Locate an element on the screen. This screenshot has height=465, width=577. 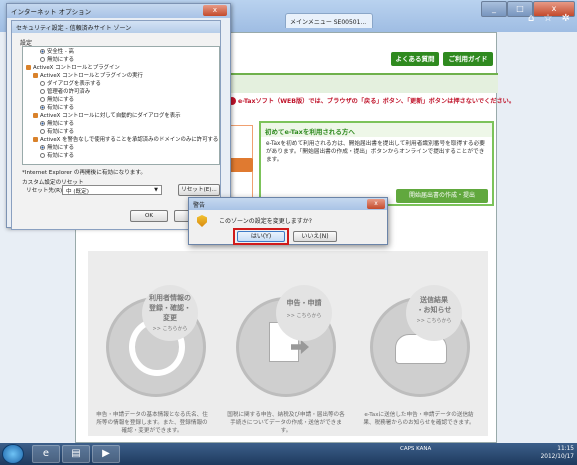
declaration-title: 申告・申請 is located at coordinates (304, 303).